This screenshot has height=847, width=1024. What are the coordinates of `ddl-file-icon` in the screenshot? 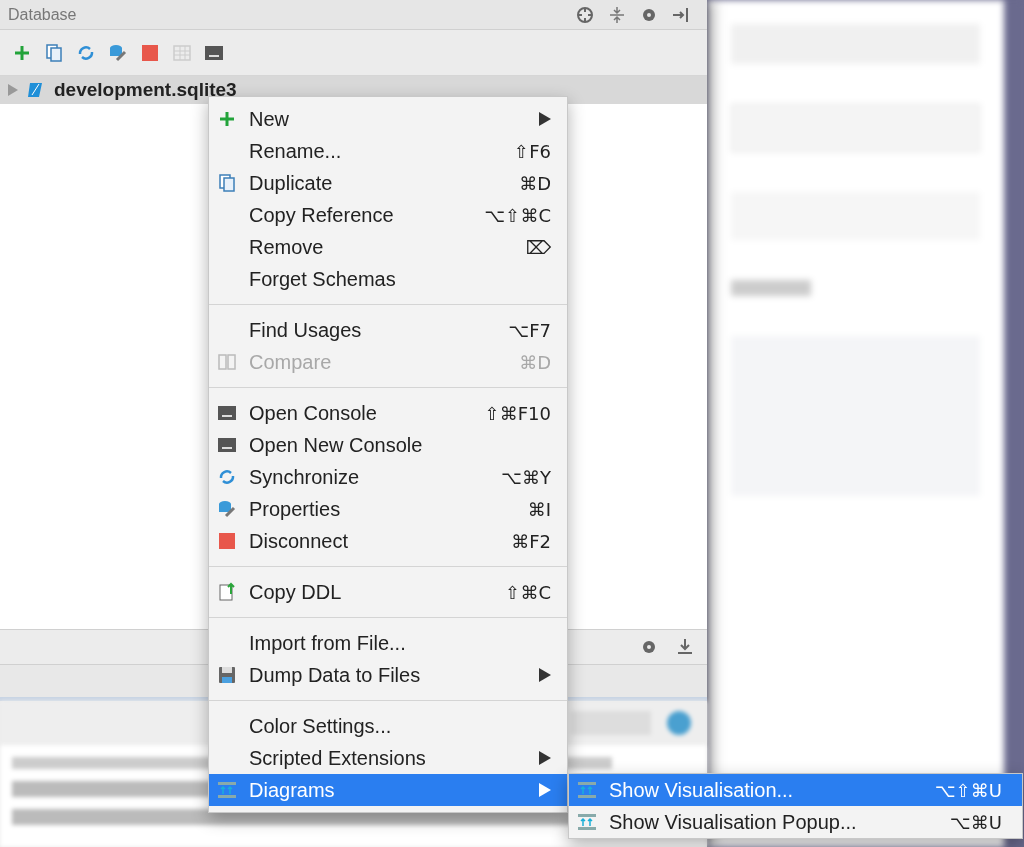 It's located at (227, 592).